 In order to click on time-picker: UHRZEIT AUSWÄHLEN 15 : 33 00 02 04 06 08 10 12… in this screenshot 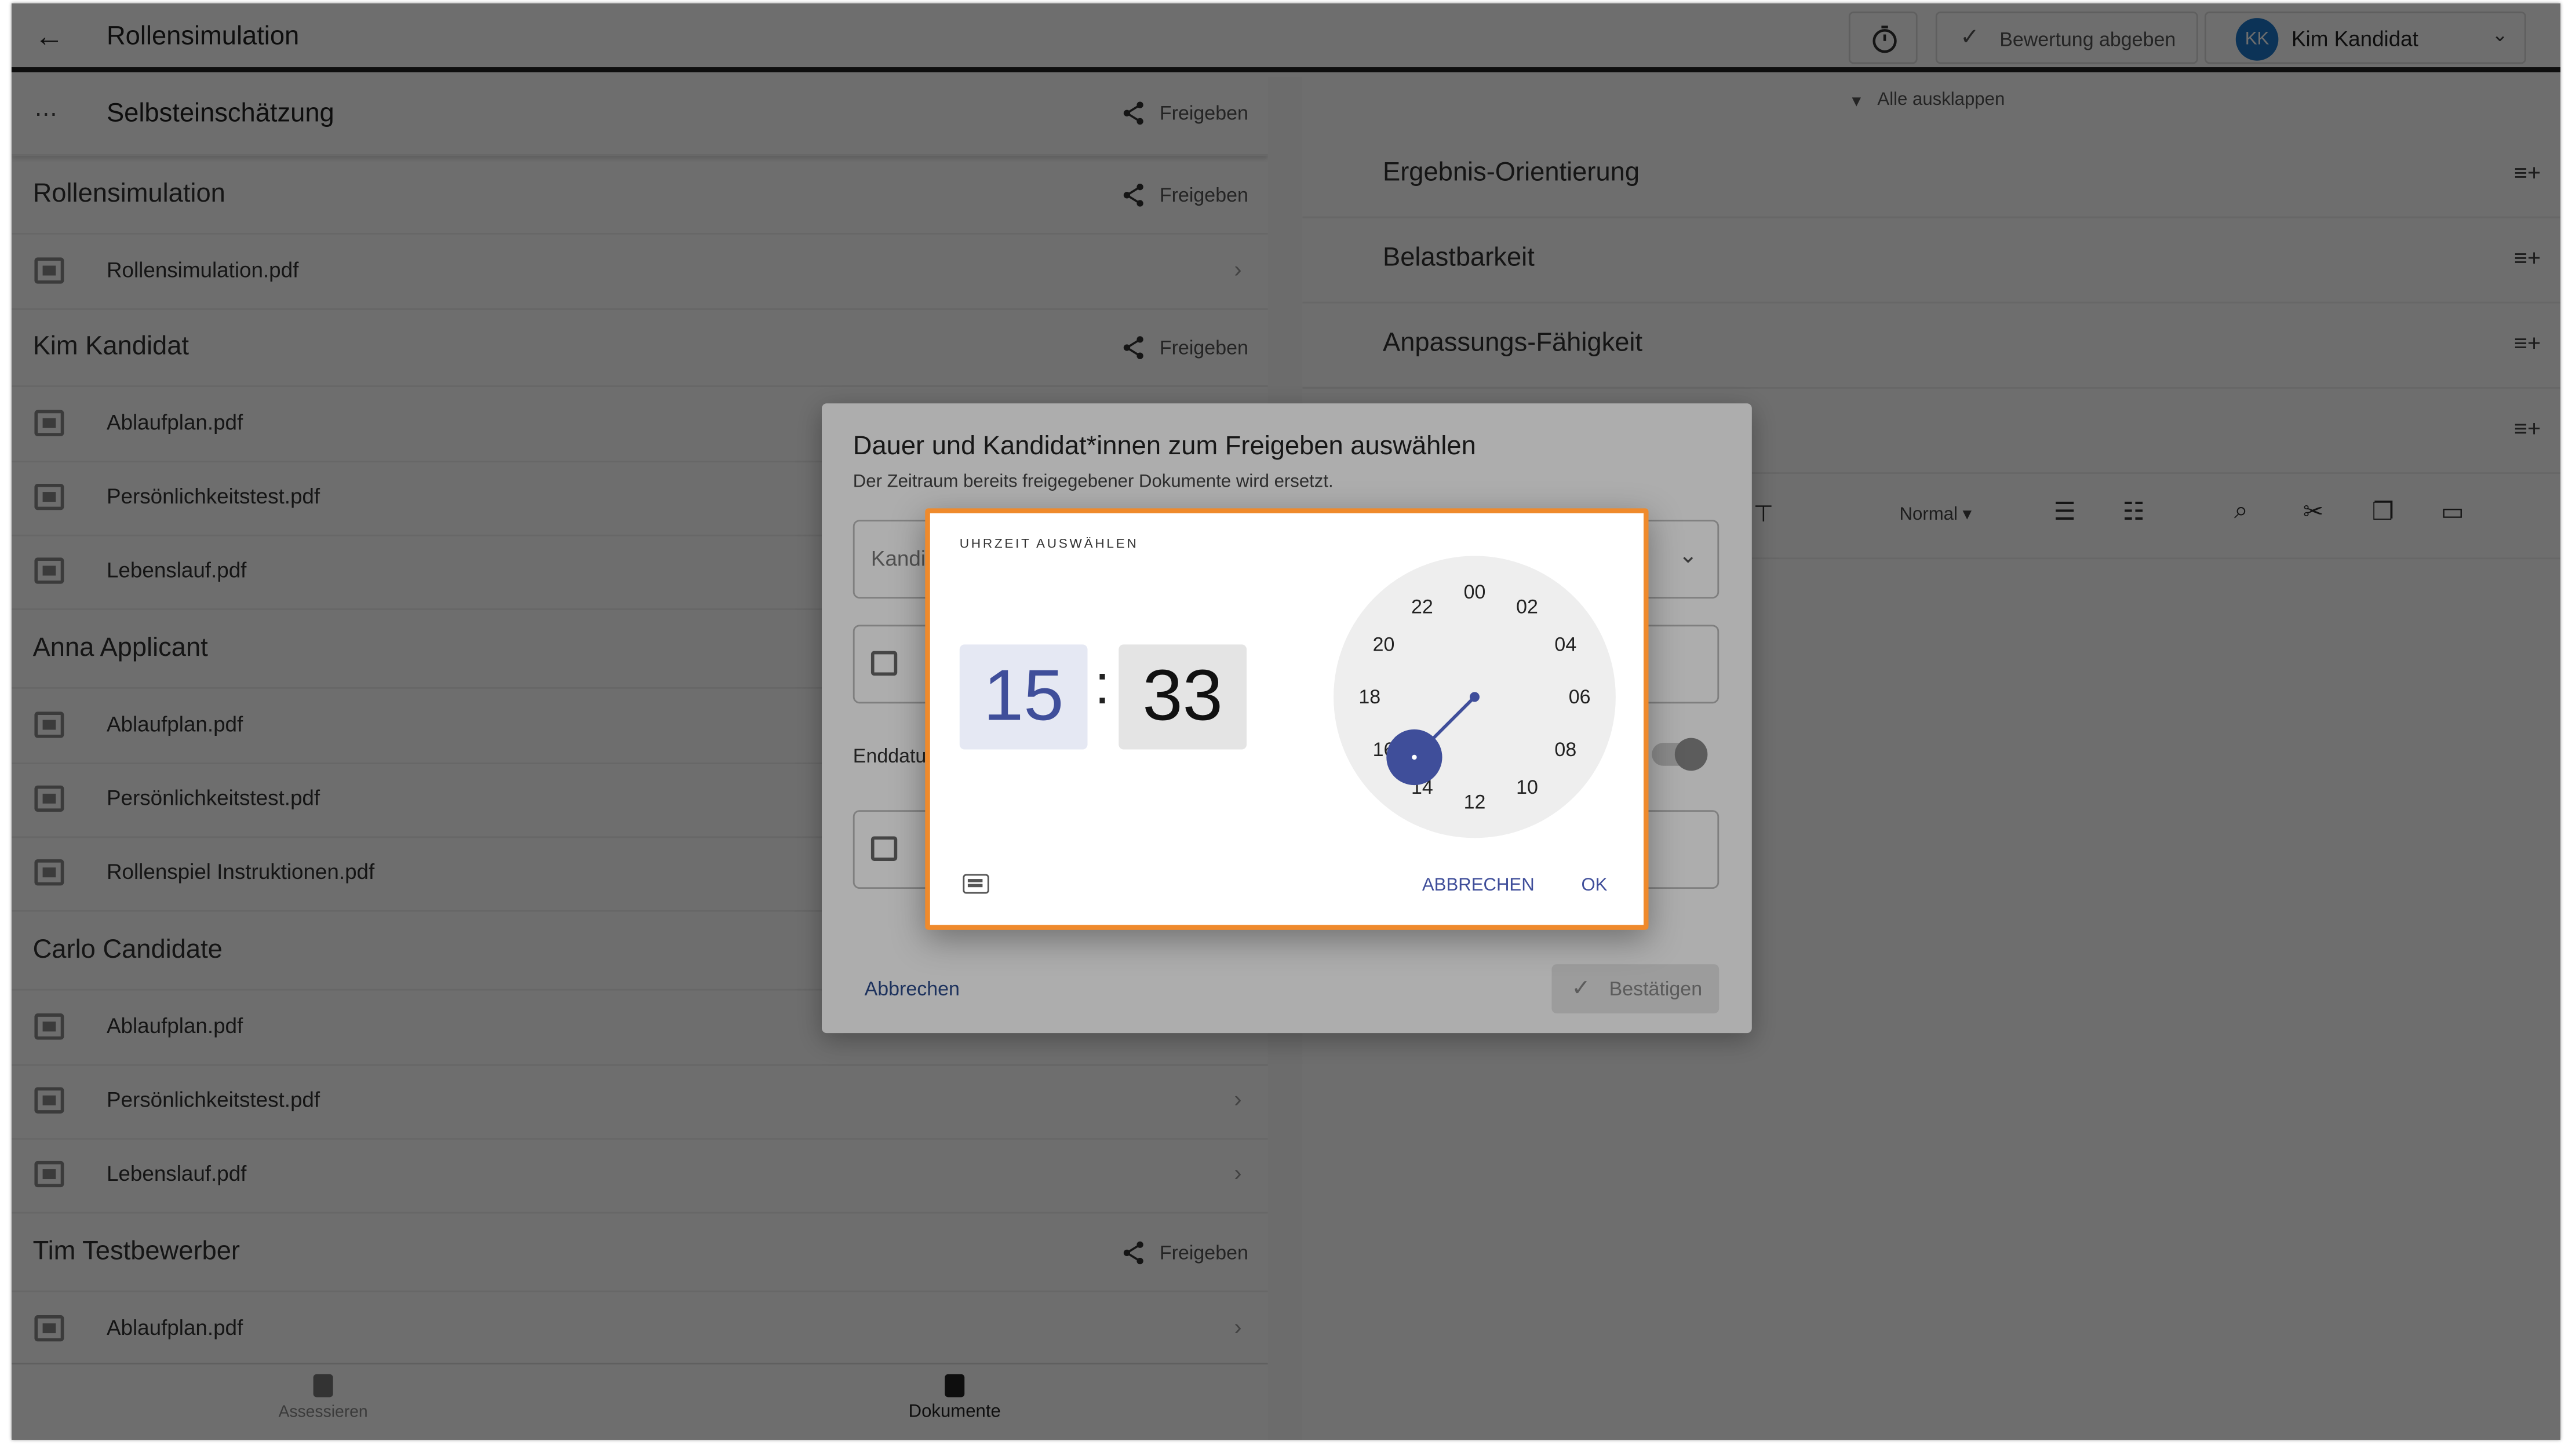, I will do `click(1287, 719)`.